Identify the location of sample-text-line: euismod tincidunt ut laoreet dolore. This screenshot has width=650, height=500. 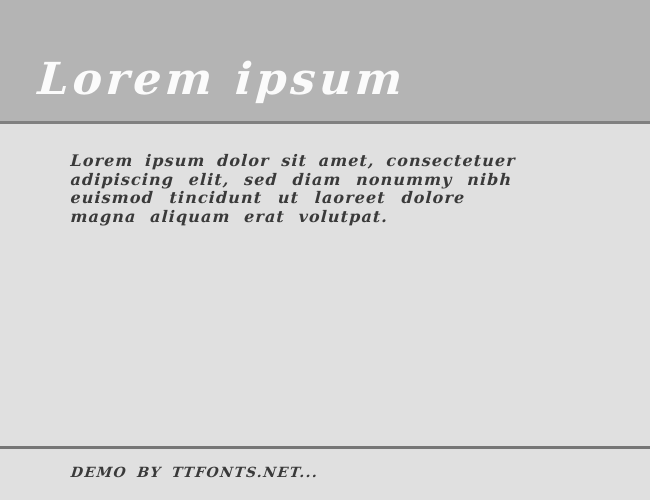
(268, 197).